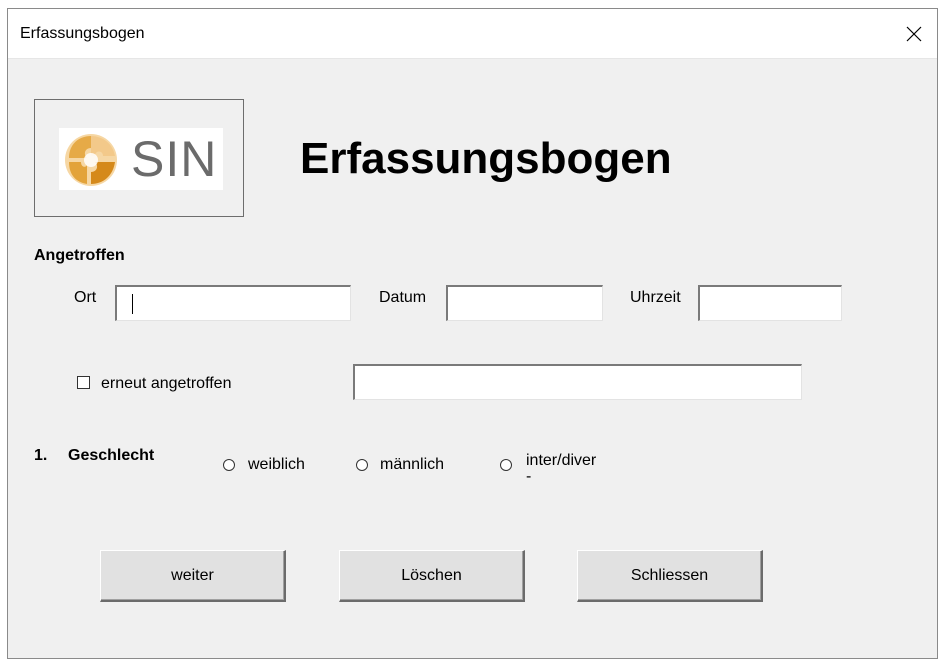 The height and width of the screenshot is (660, 939). I want to click on logo: SIN, so click(141, 159).